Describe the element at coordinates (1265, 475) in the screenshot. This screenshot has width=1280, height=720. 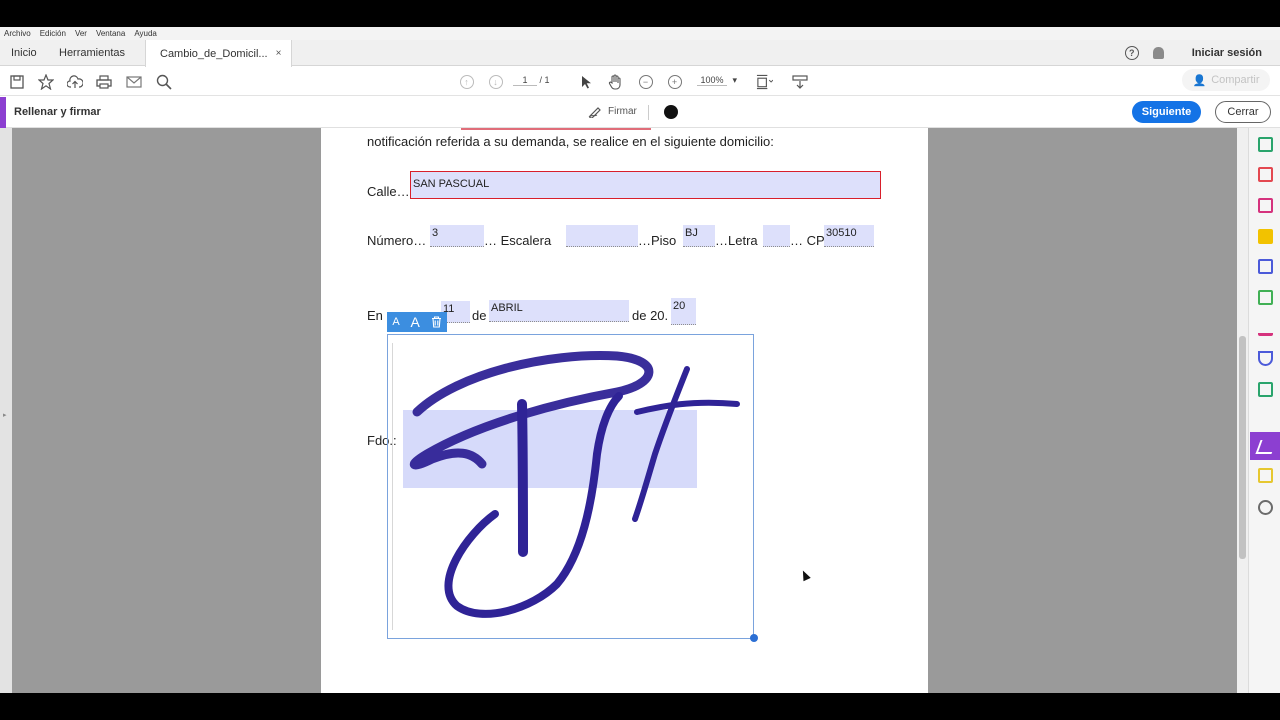
I see `send-for-review-icon` at that location.